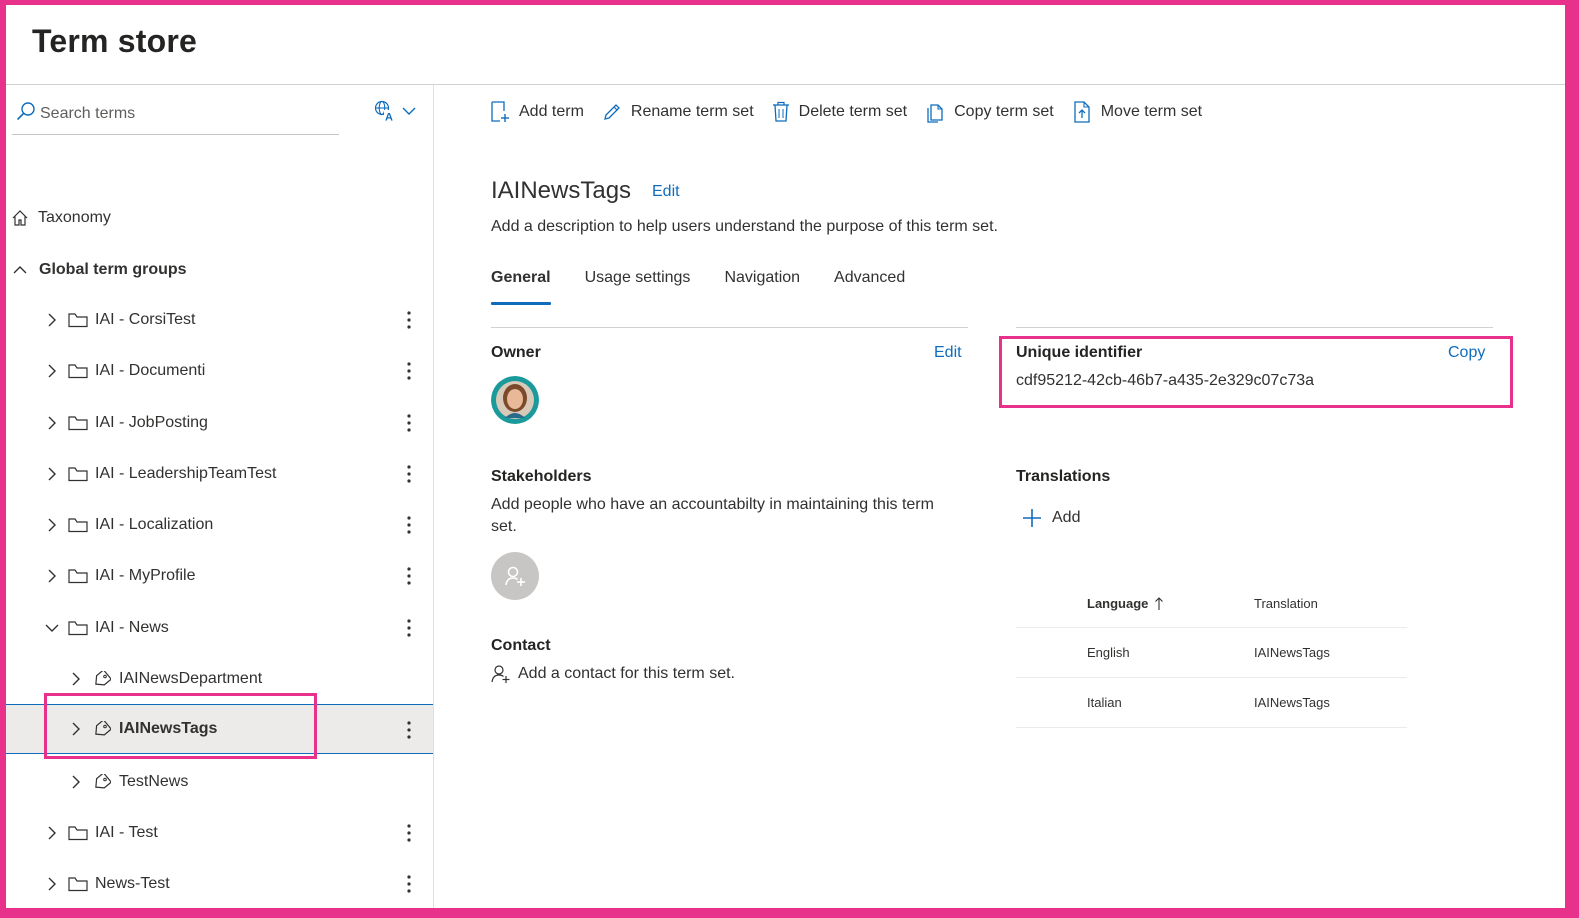 Image resolution: width=1579 pixels, height=918 pixels. What do you see at coordinates (1051, 518) in the screenshot?
I see `add-translation-button: Add` at bounding box center [1051, 518].